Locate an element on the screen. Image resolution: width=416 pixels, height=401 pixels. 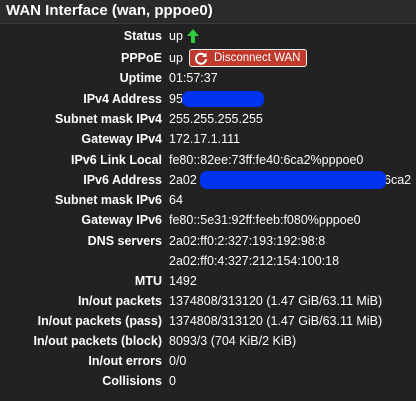
gateway-ipv4-value: 172.17.1.111 is located at coordinates (205, 139).